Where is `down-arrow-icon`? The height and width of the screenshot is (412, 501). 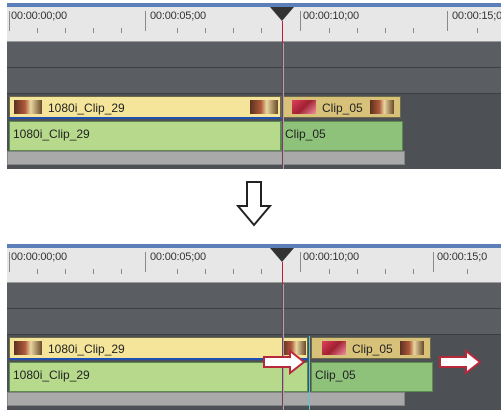 down-arrow-icon is located at coordinates (254, 204).